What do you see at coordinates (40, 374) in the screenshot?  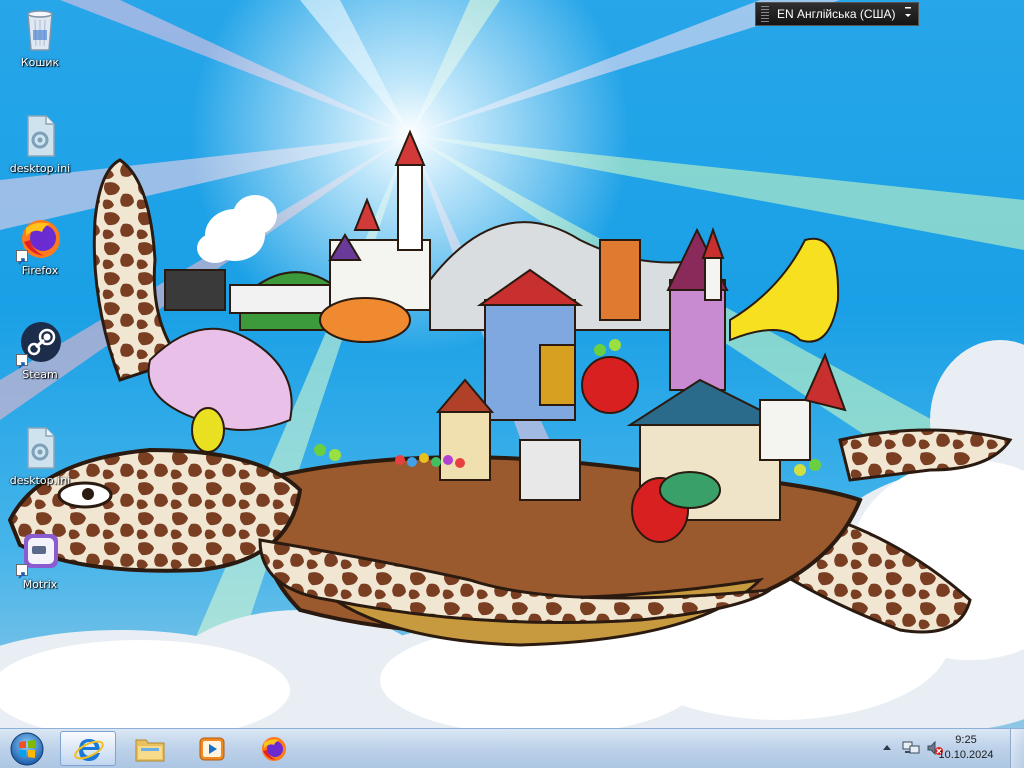 I see `desktop-icon-label: Steam` at bounding box center [40, 374].